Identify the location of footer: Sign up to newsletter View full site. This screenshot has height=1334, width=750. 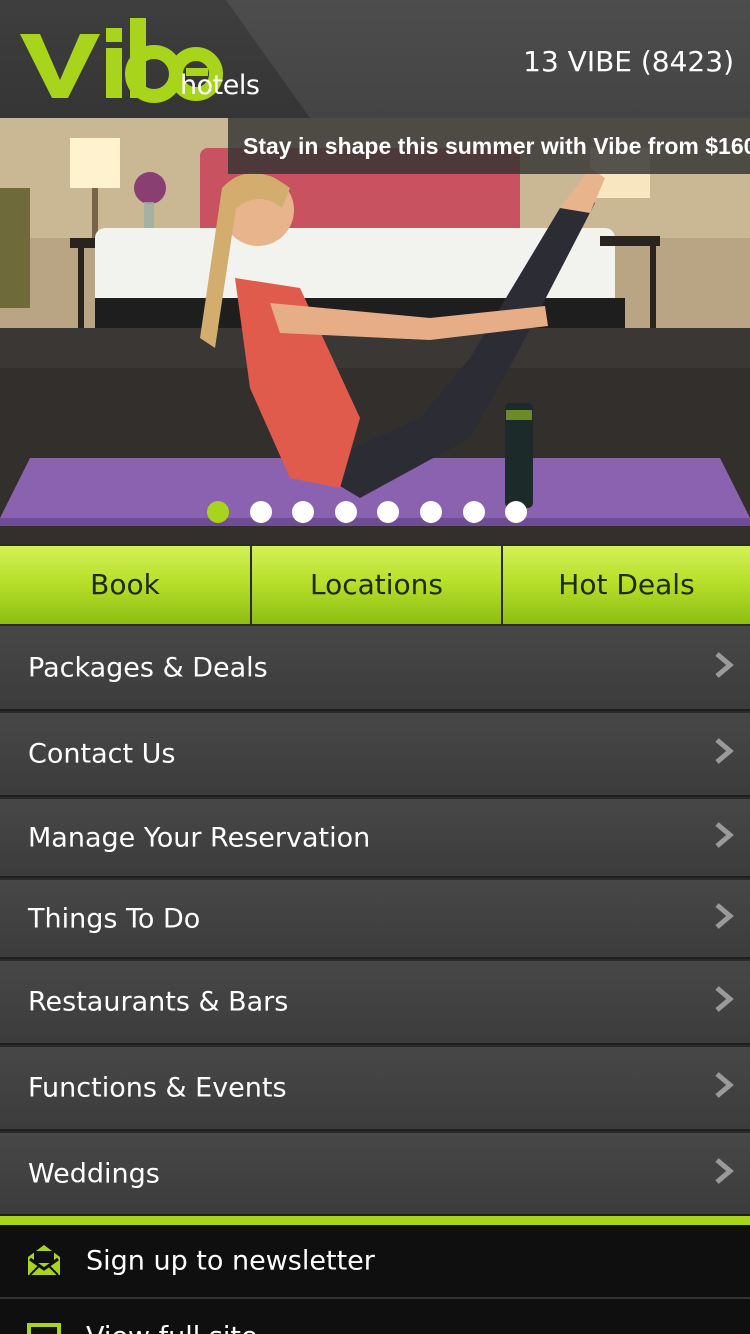
(375, 1279).